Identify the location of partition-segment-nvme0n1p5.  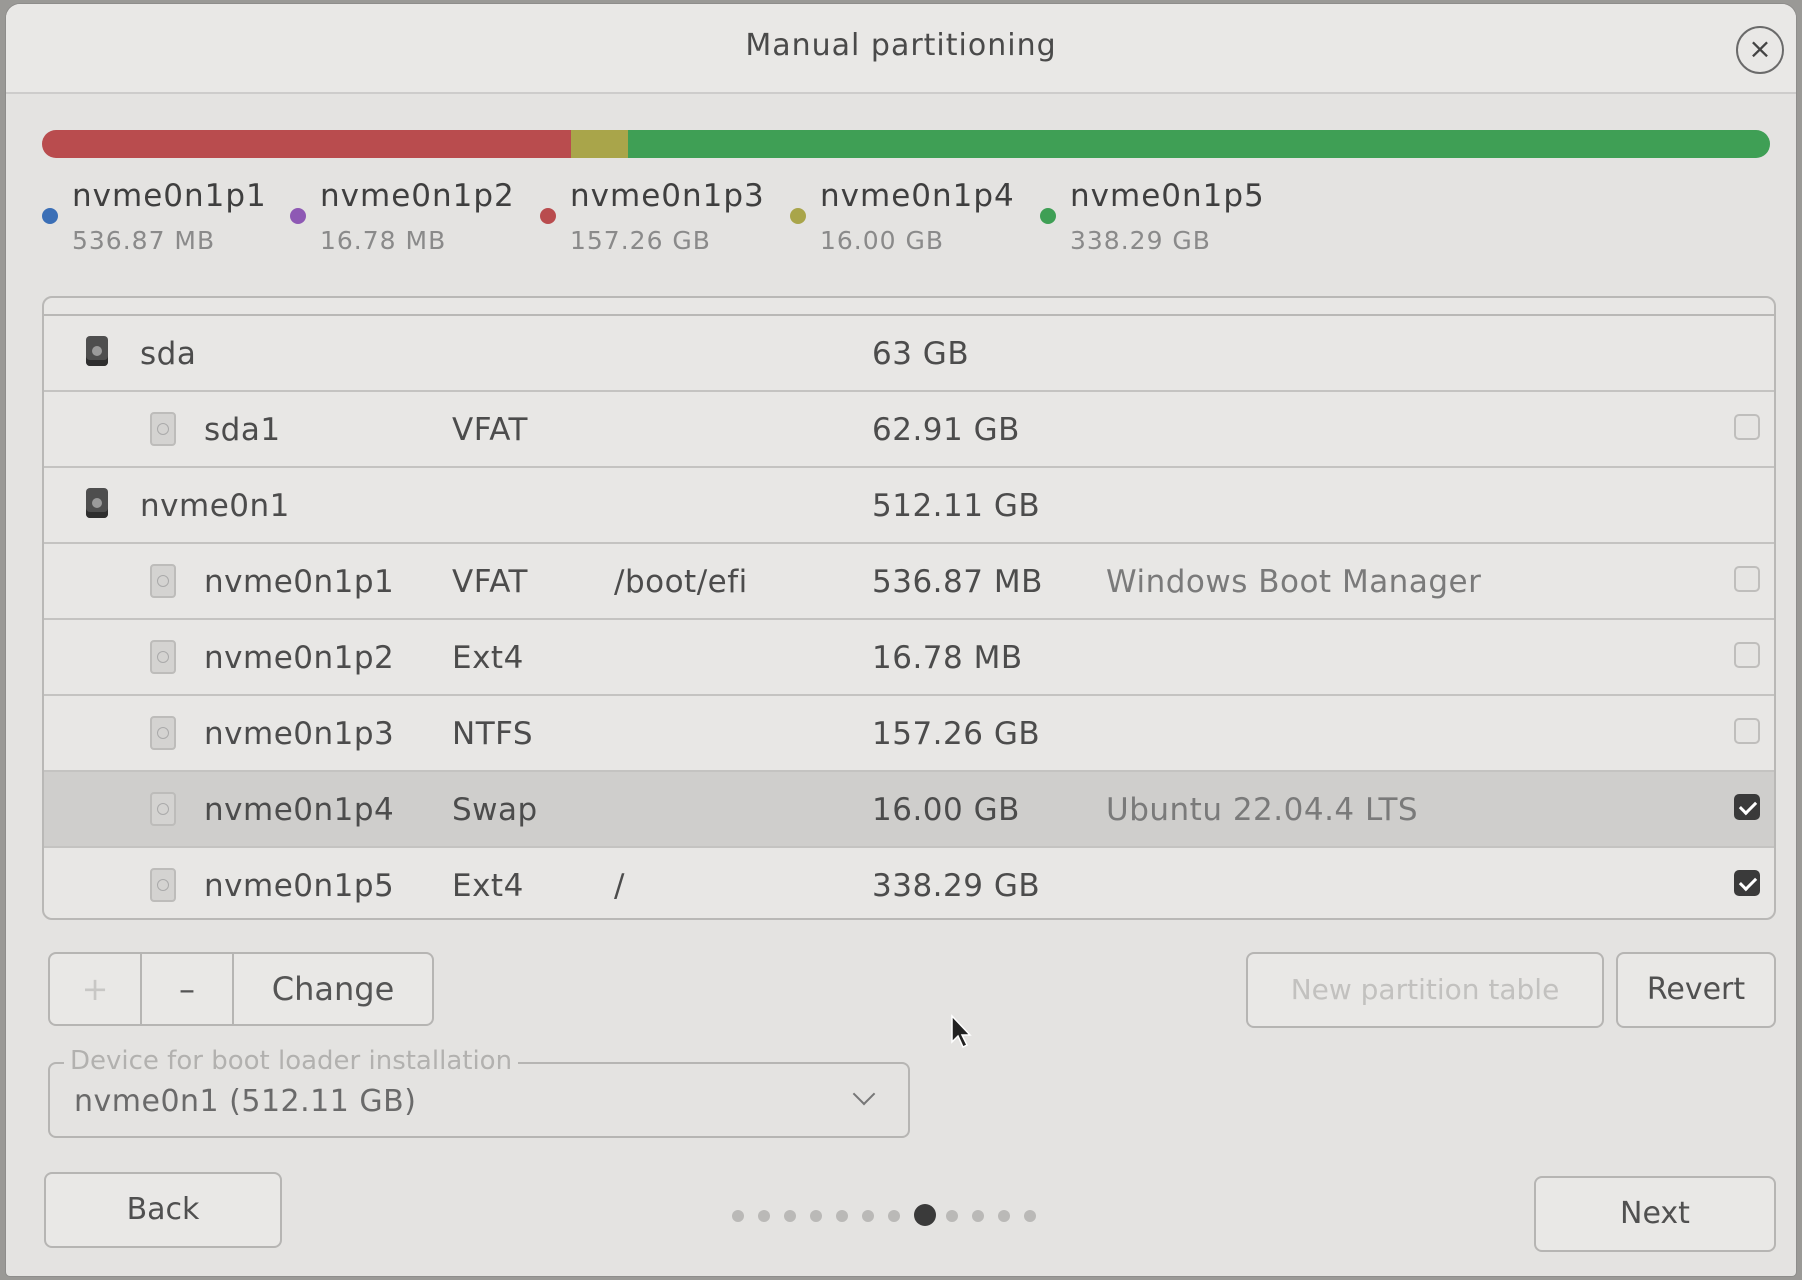
(1198, 144).